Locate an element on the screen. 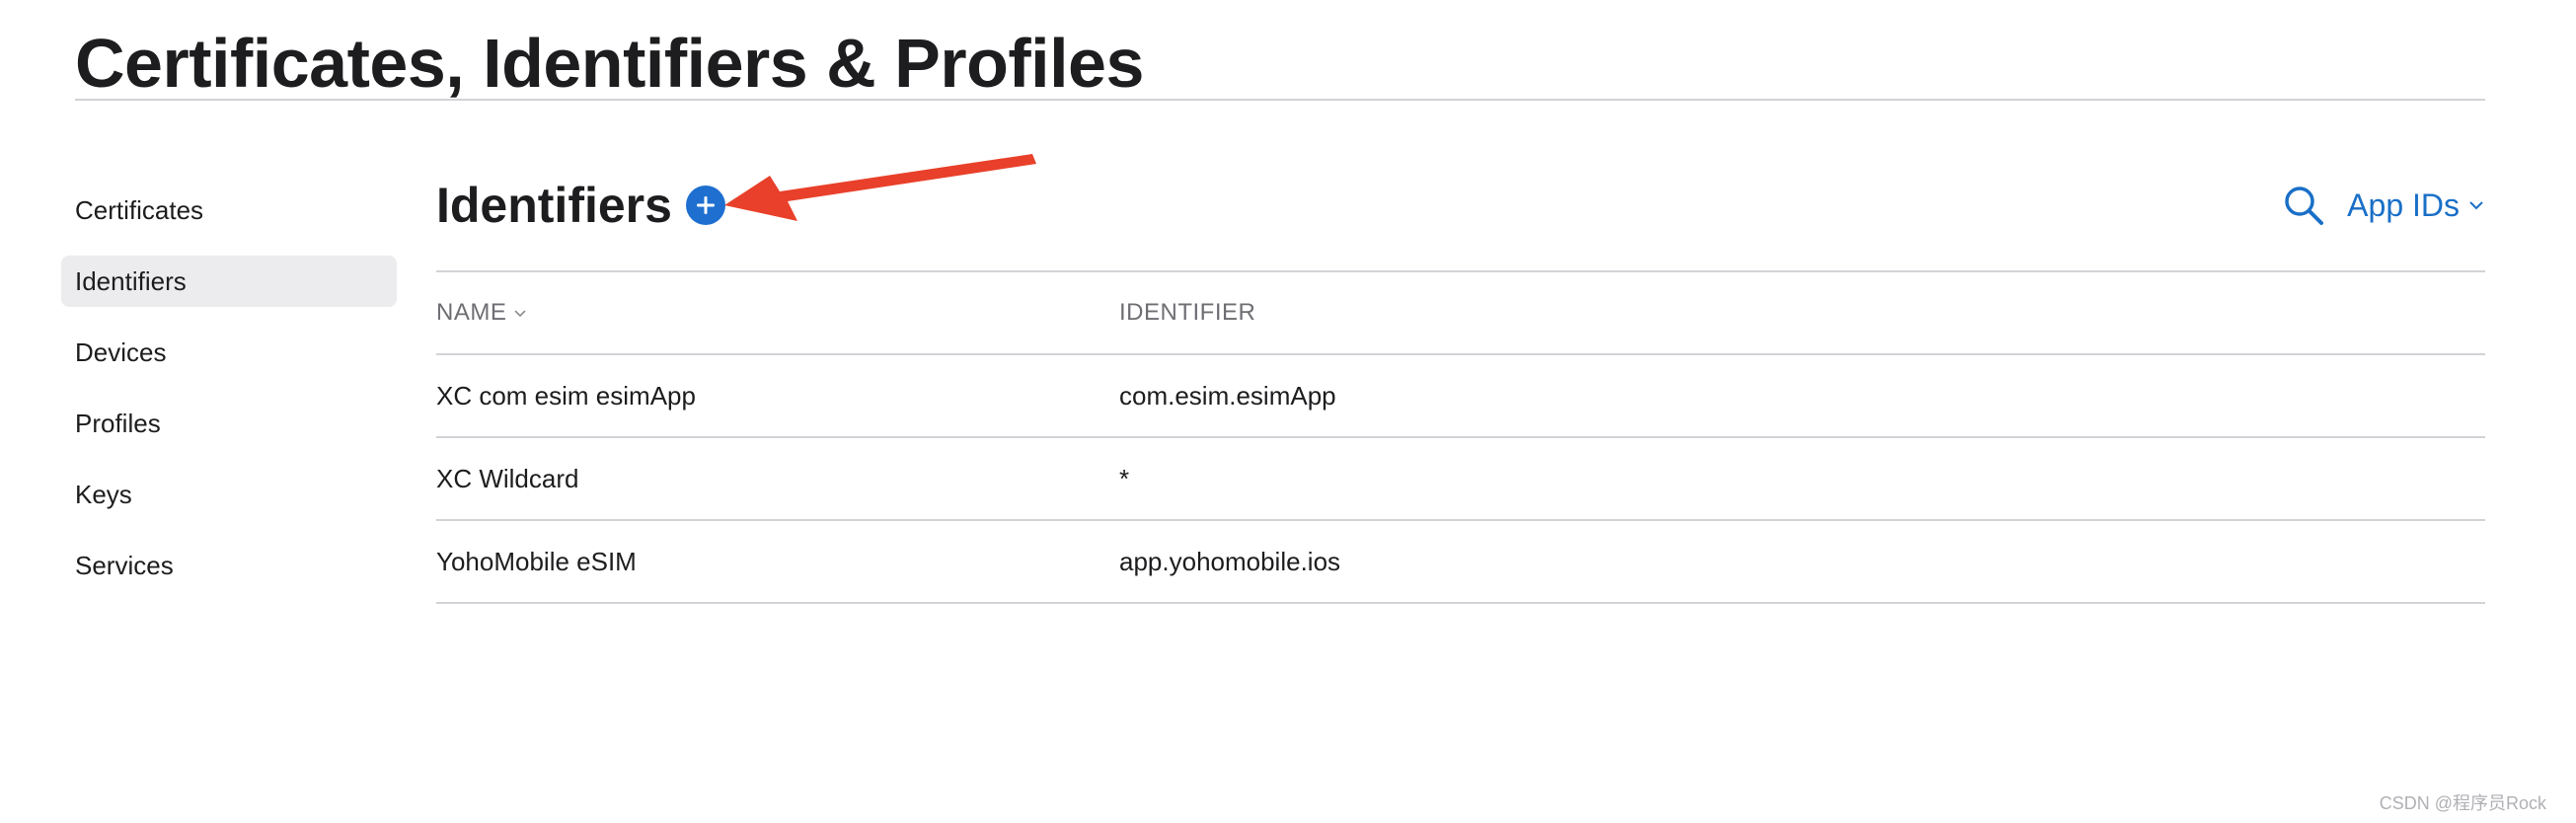 This screenshot has height=823, width=2576. sidebar-item-services: Services is located at coordinates (229, 565).